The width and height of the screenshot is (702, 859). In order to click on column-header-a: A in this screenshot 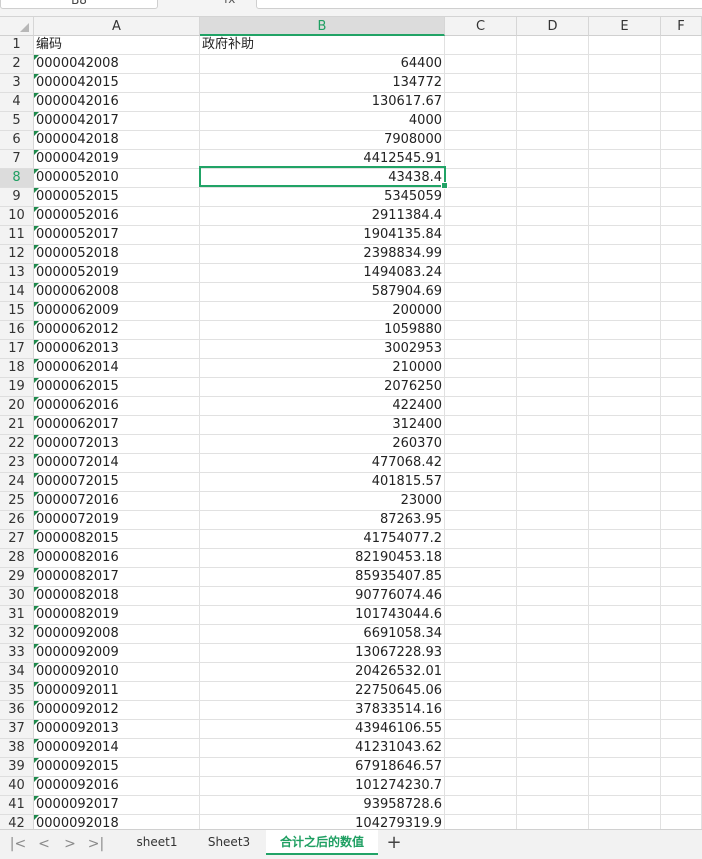, I will do `click(117, 26)`.